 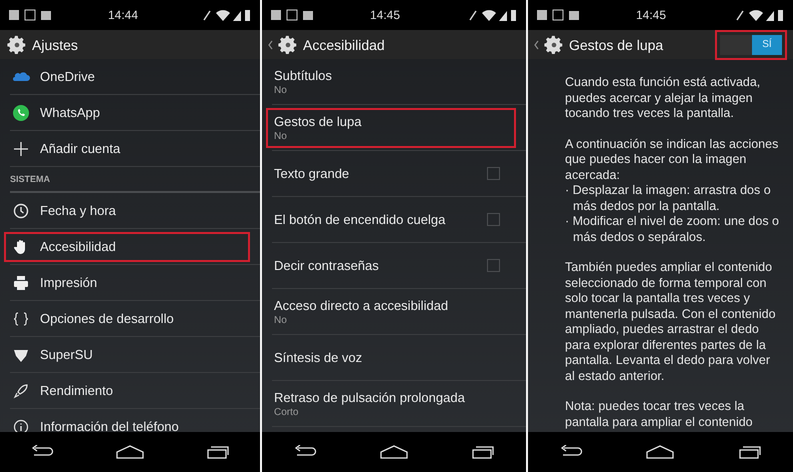 What do you see at coordinates (391, 82) in the screenshot?
I see `settings-item: Subtítulos No` at bounding box center [391, 82].